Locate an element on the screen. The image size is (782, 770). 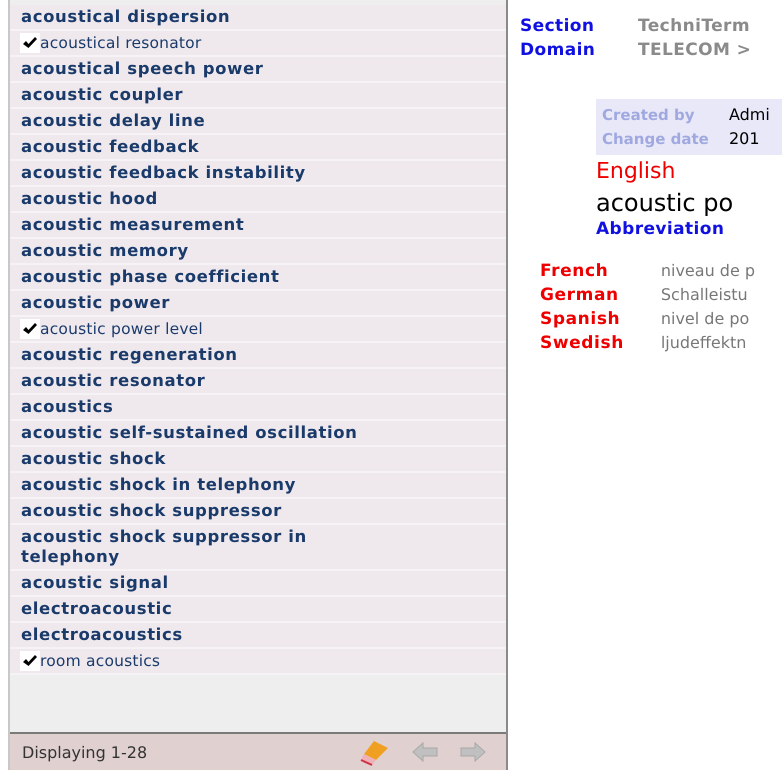
right-arrow-icon is located at coordinates (473, 752).